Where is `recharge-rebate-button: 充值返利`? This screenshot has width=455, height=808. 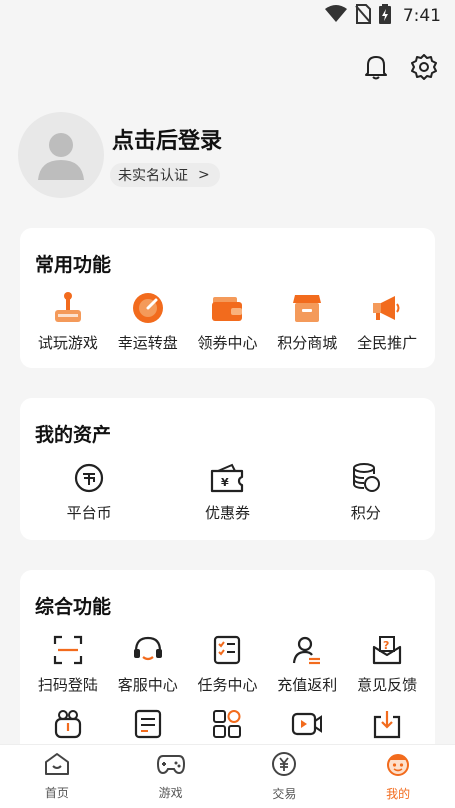 recharge-rebate-button: 充值返利 is located at coordinates (307, 663).